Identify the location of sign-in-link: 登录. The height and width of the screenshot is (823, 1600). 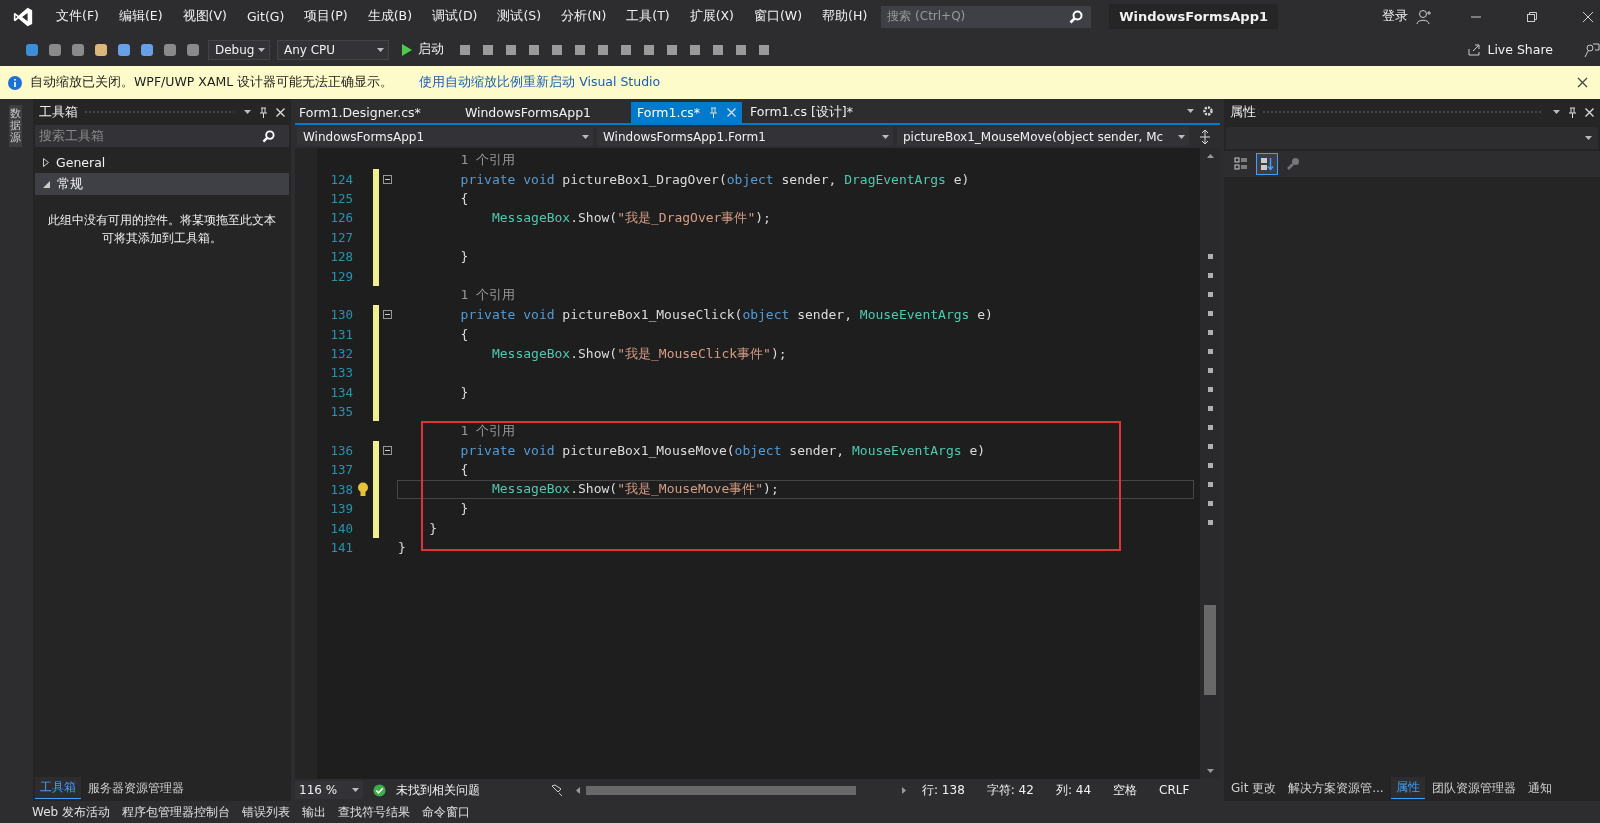
(1395, 16).